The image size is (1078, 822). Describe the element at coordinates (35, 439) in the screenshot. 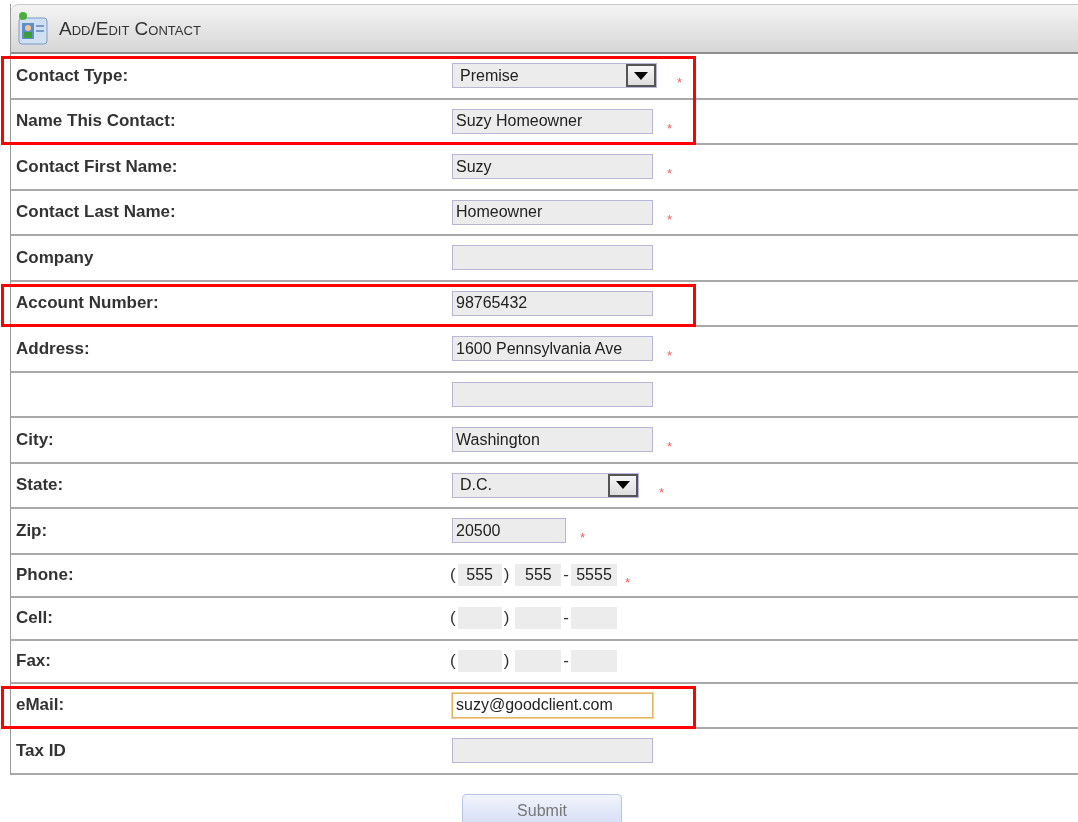

I see `field-label: City:` at that location.